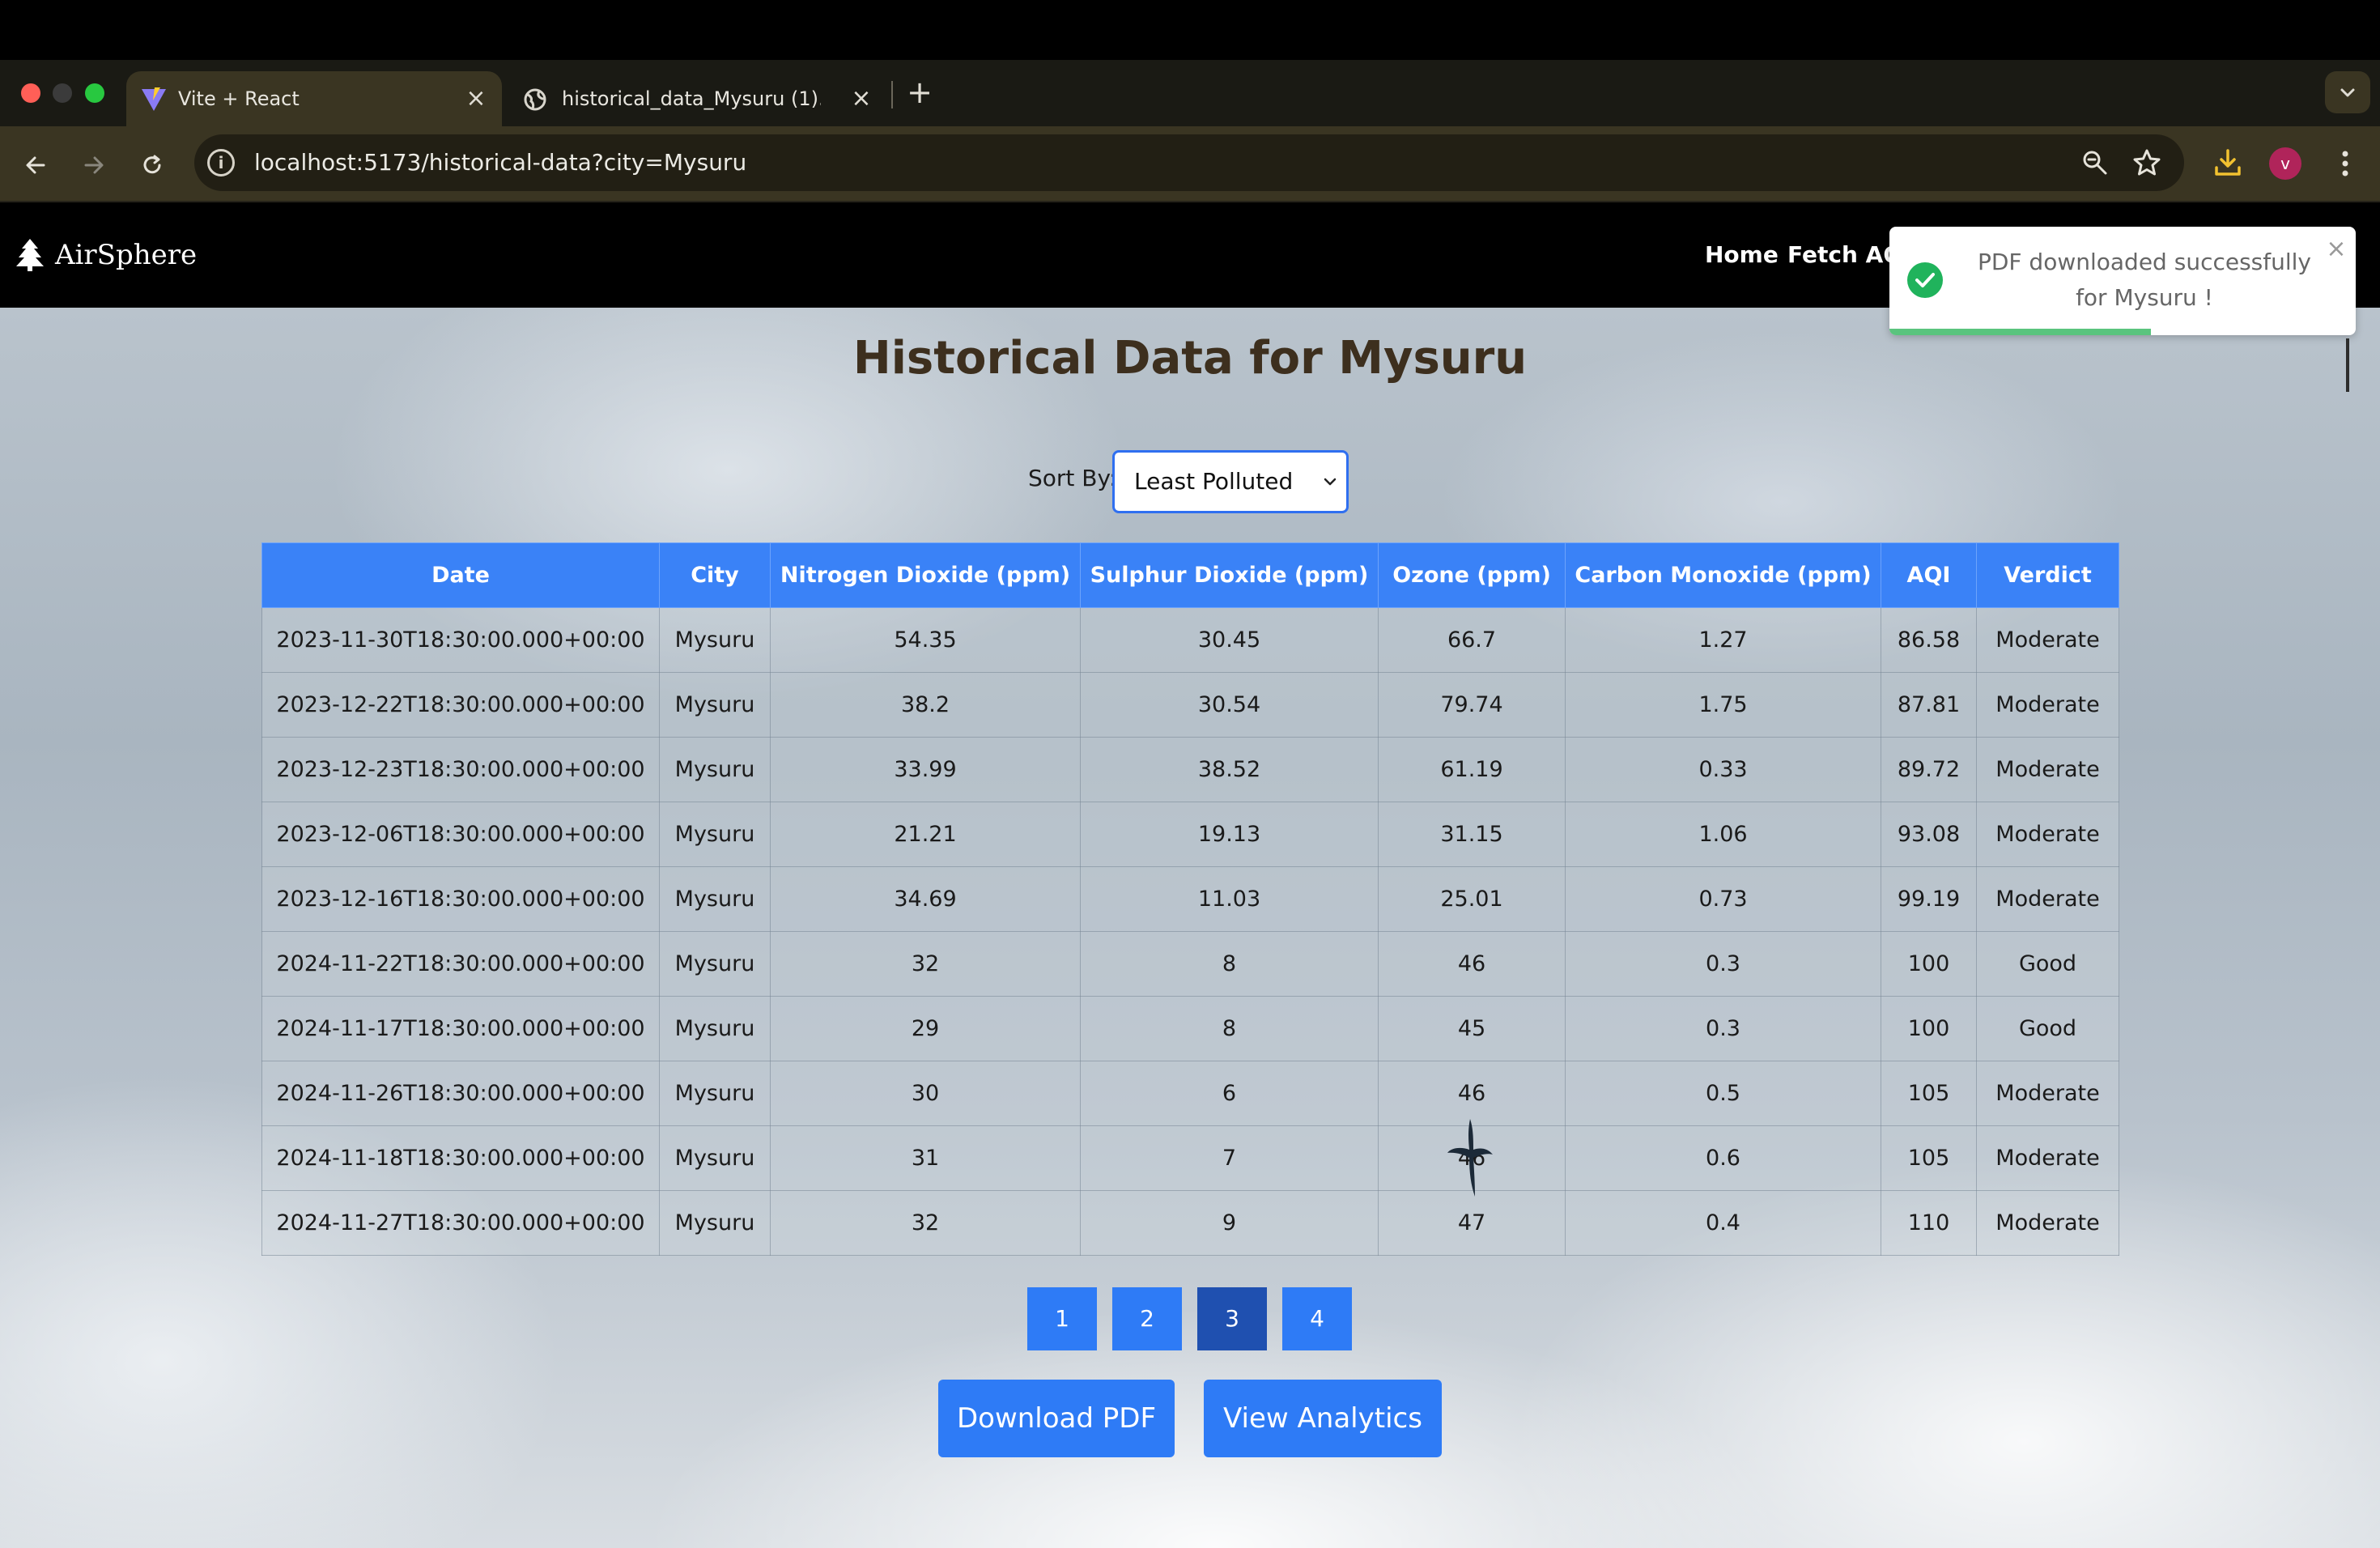  I want to click on tab-separator, so click(892, 95).